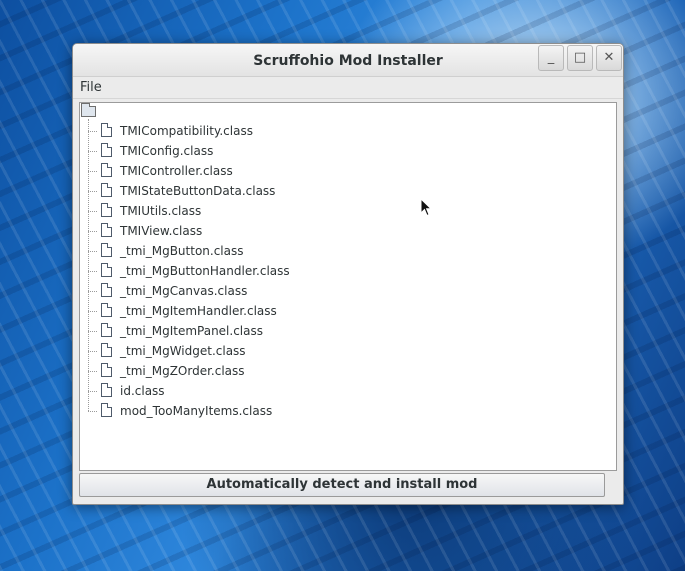  I want to click on tree-item: TMIView.class, so click(338, 231).